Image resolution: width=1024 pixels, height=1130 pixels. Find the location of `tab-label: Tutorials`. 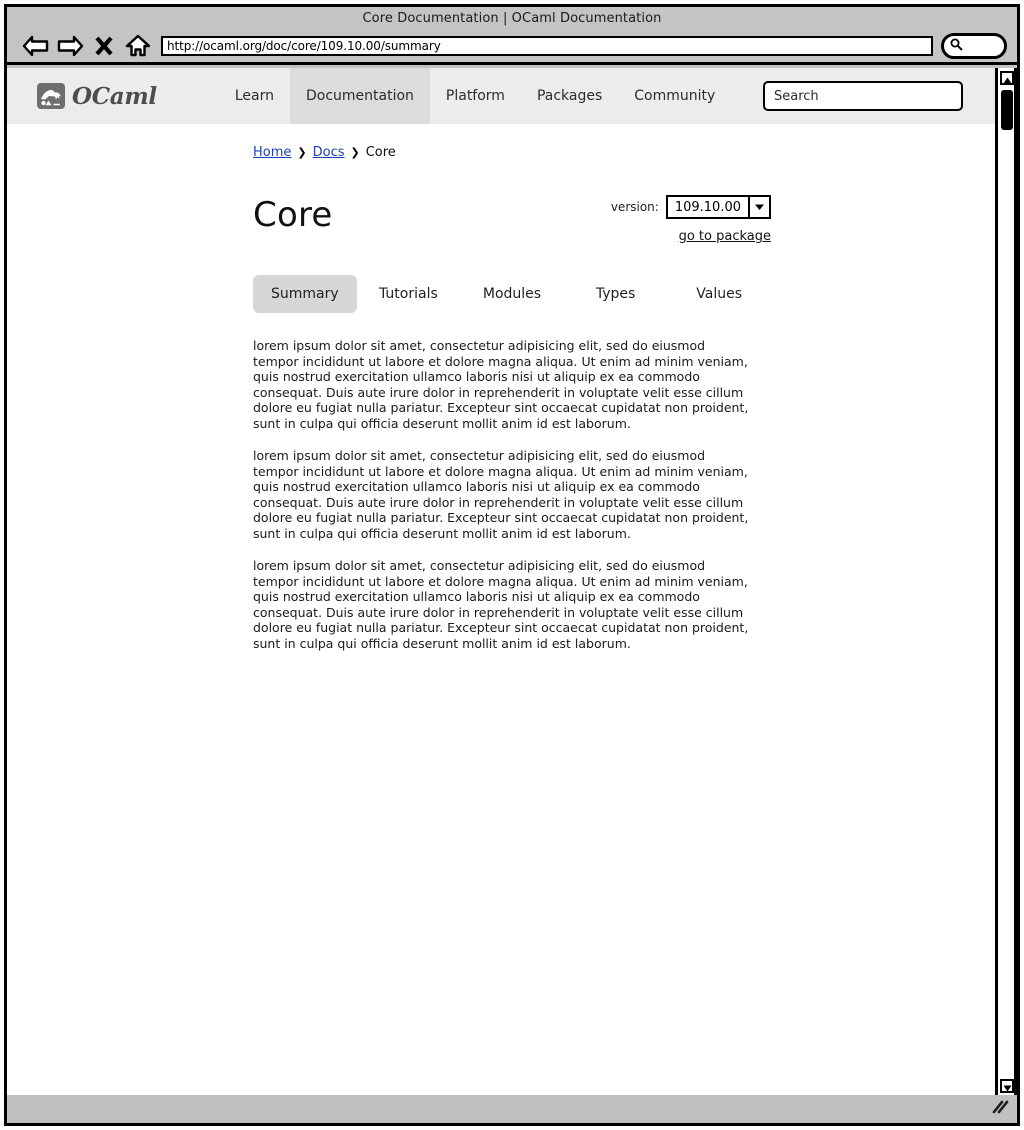

tab-label: Tutorials is located at coordinates (408, 294).